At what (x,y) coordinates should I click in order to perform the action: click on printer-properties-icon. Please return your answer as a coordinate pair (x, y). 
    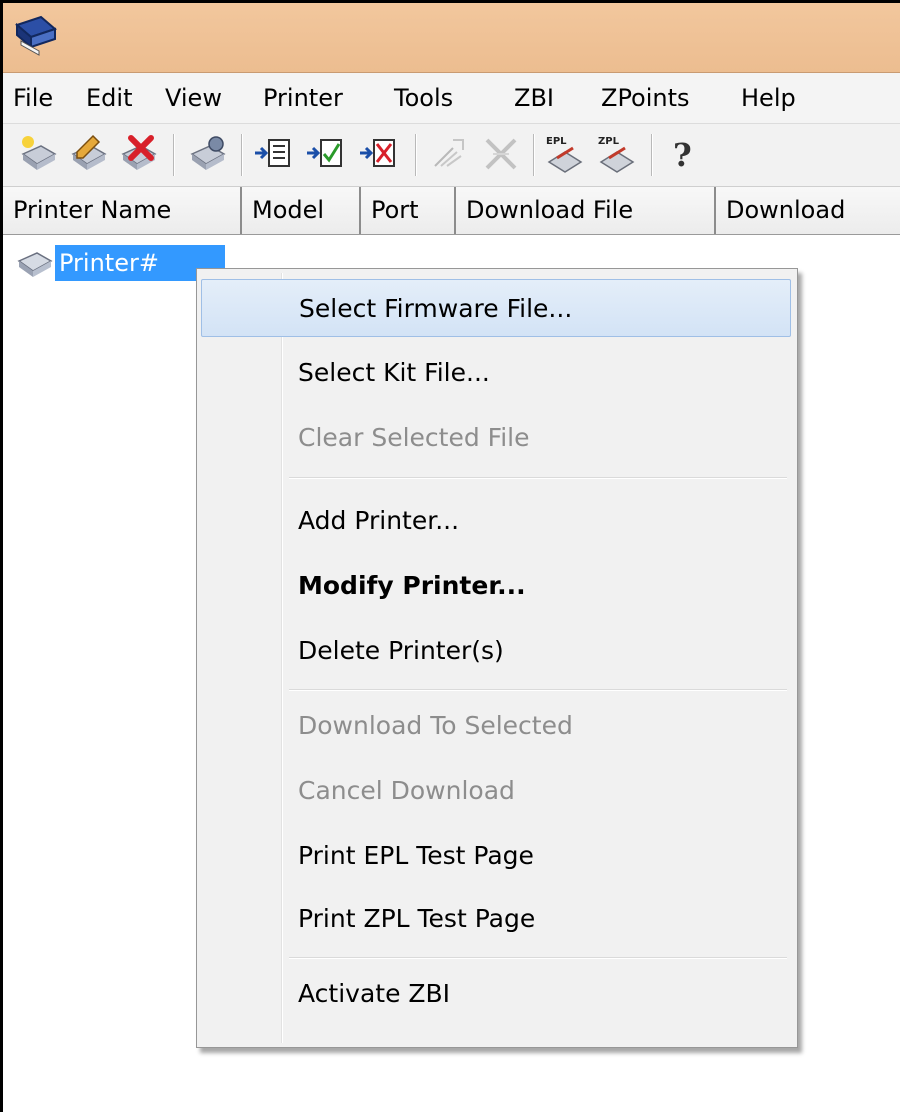
    Looking at the image, I should click on (208, 154).